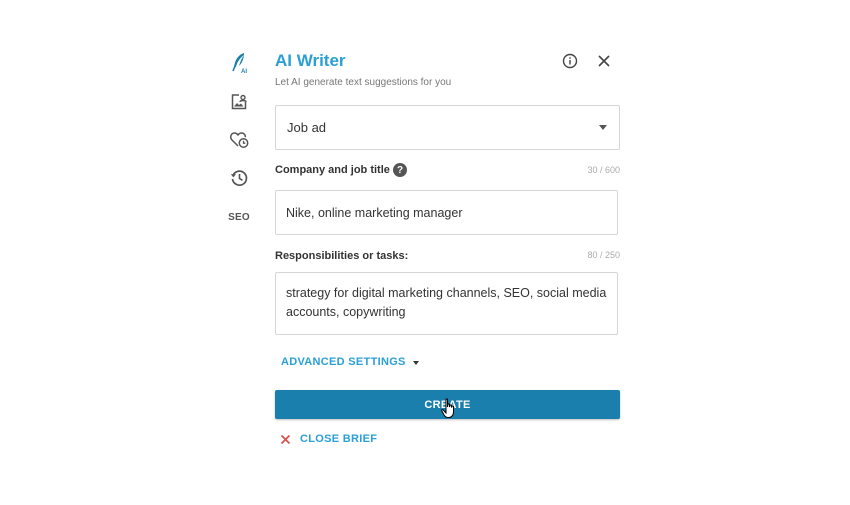 This screenshot has height=505, width=850. What do you see at coordinates (415, 362) in the screenshot?
I see `caret-down-icon` at bounding box center [415, 362].